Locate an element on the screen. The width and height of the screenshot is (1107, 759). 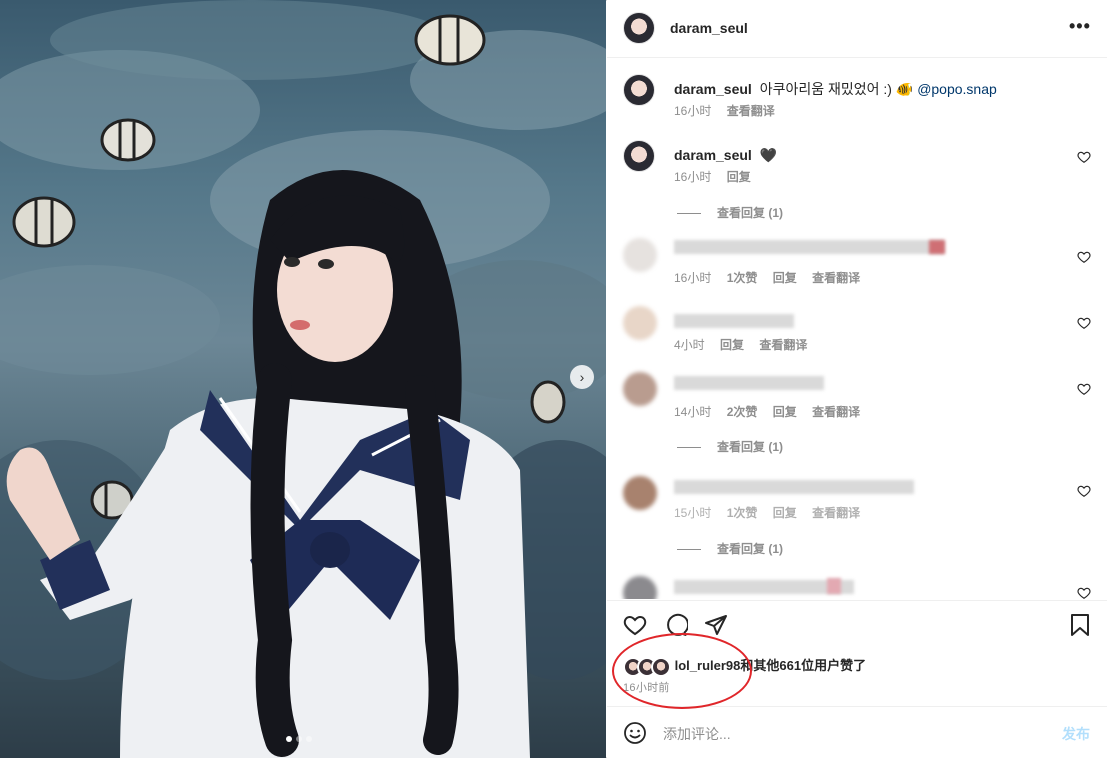
caption-mention: @popo.snap is located at coordinates (957, 89).